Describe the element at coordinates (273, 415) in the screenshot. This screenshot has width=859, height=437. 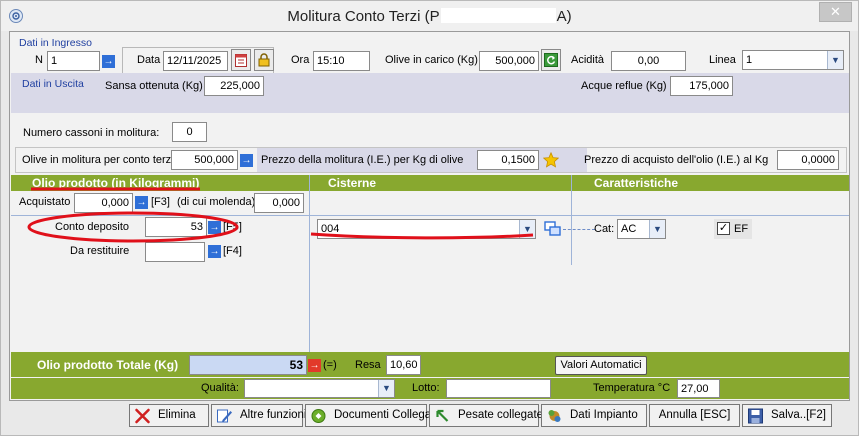
I see `altre-funzioni-label: Altre funzioni` at that location.